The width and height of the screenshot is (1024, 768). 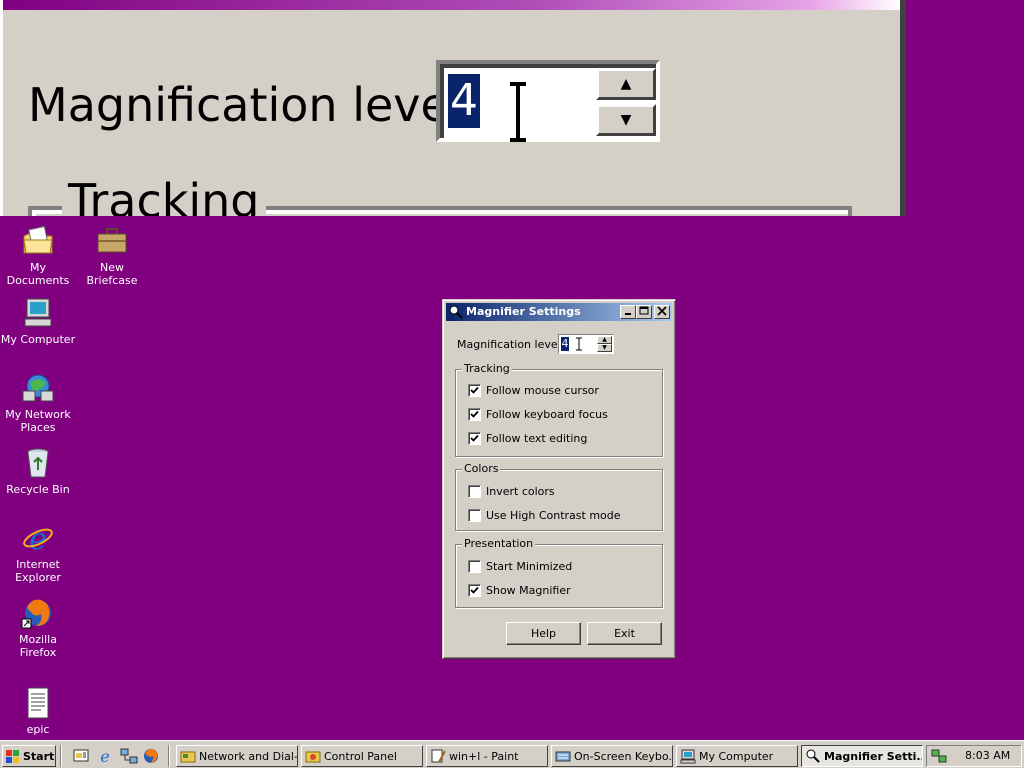 I want to click on start-minimized-checkbox: Start Minimized, so click(x=520, y=566).